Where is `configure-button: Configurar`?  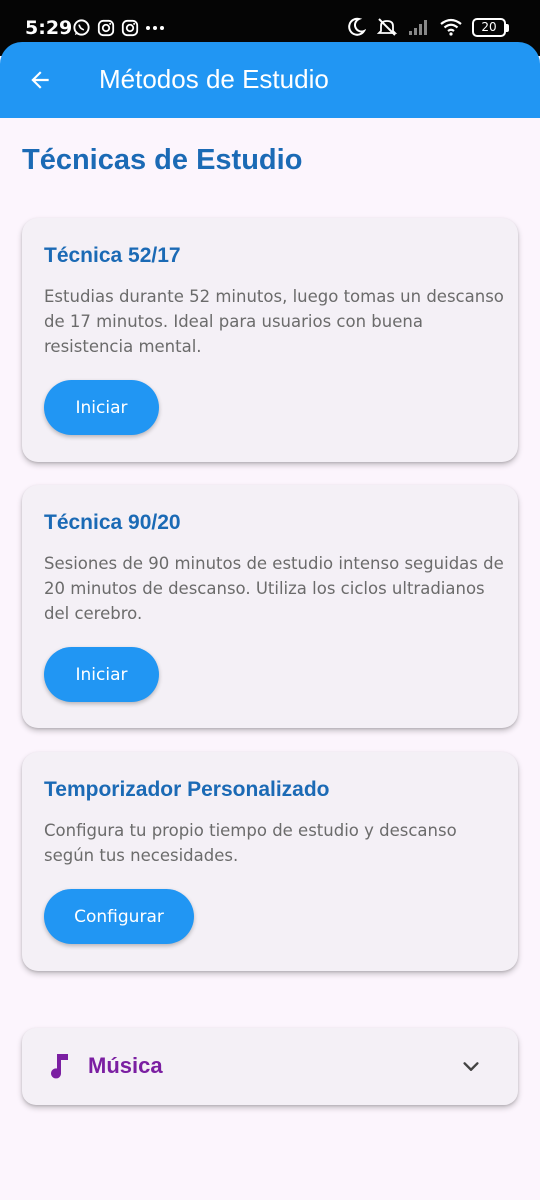 configure-button: Configurar is located at coordinates (119, 916).